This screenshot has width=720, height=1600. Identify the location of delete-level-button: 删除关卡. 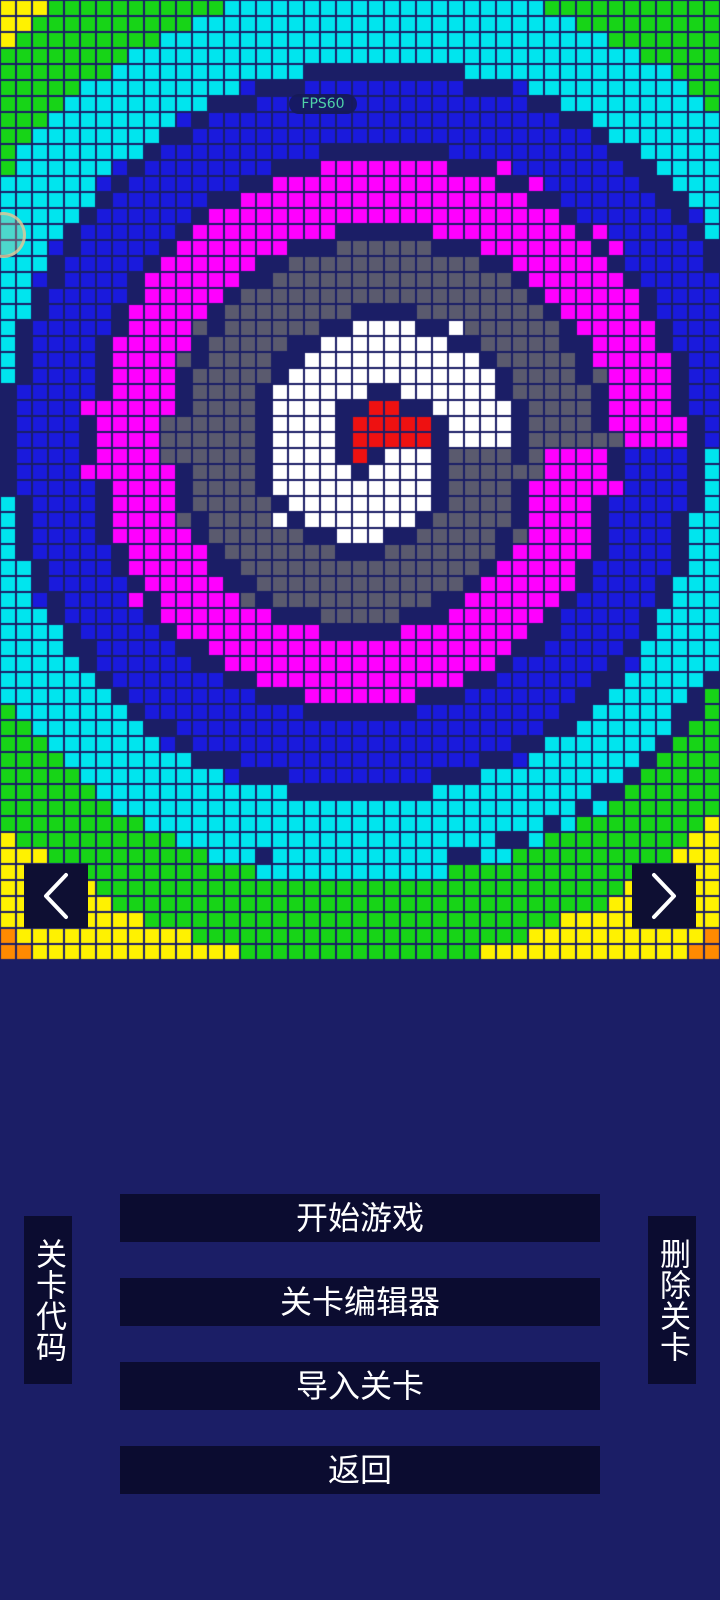
(672, 1300).